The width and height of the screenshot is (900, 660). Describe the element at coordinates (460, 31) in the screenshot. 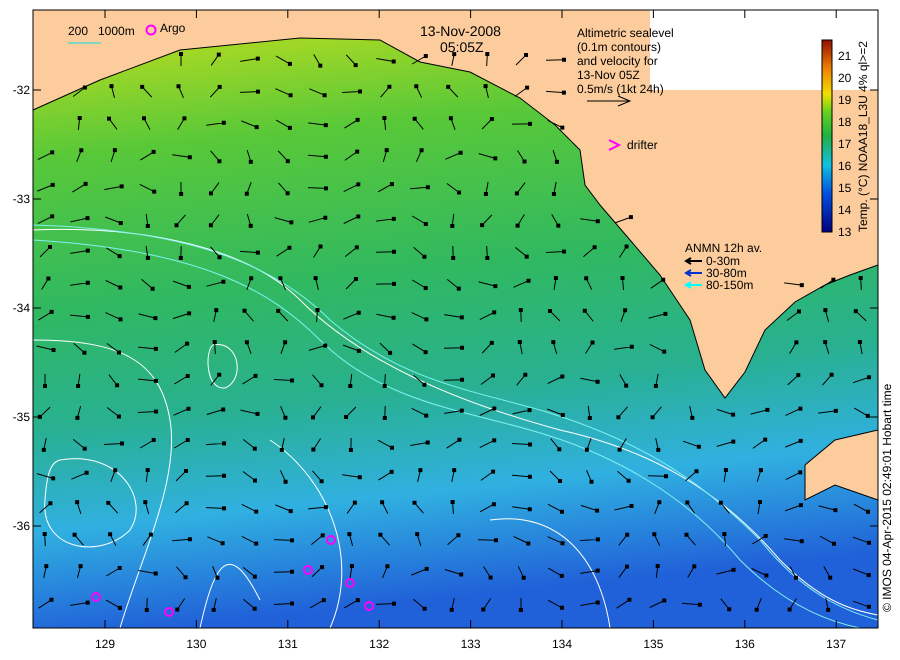

I see `map-date: 13-Nov-2008` at that location.